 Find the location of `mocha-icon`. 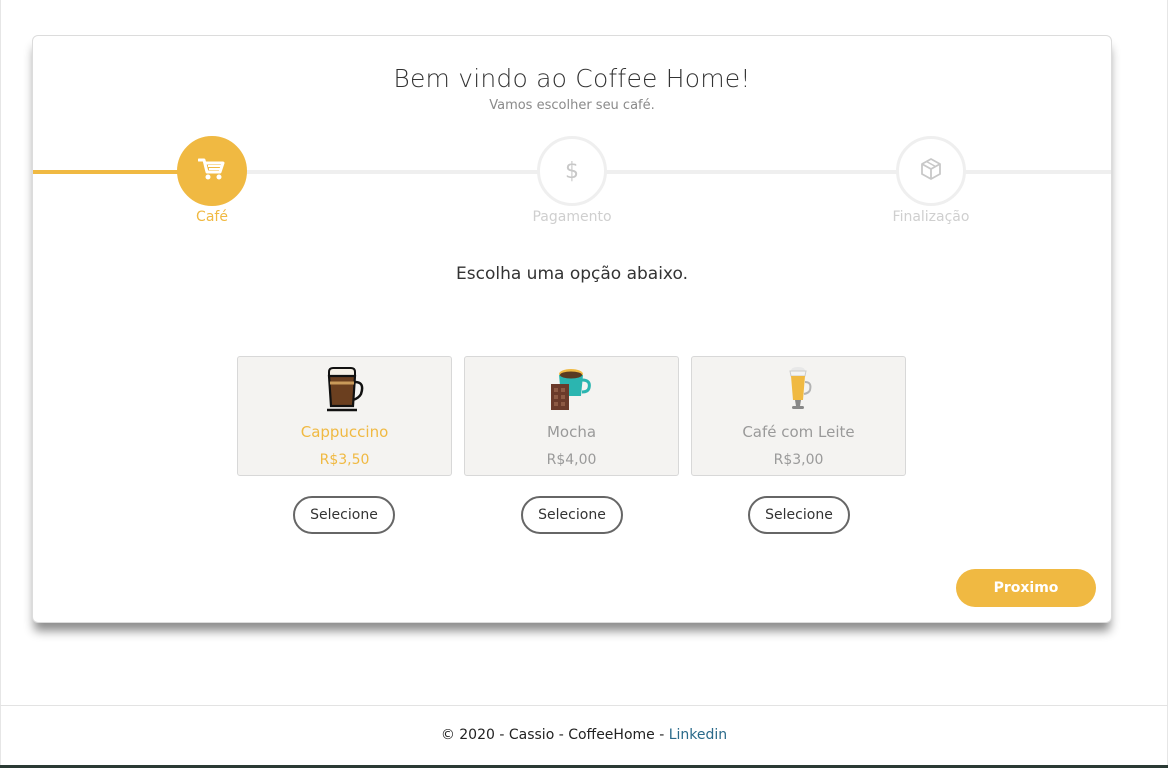

mocha-icon is located at coordinates (571, 391).